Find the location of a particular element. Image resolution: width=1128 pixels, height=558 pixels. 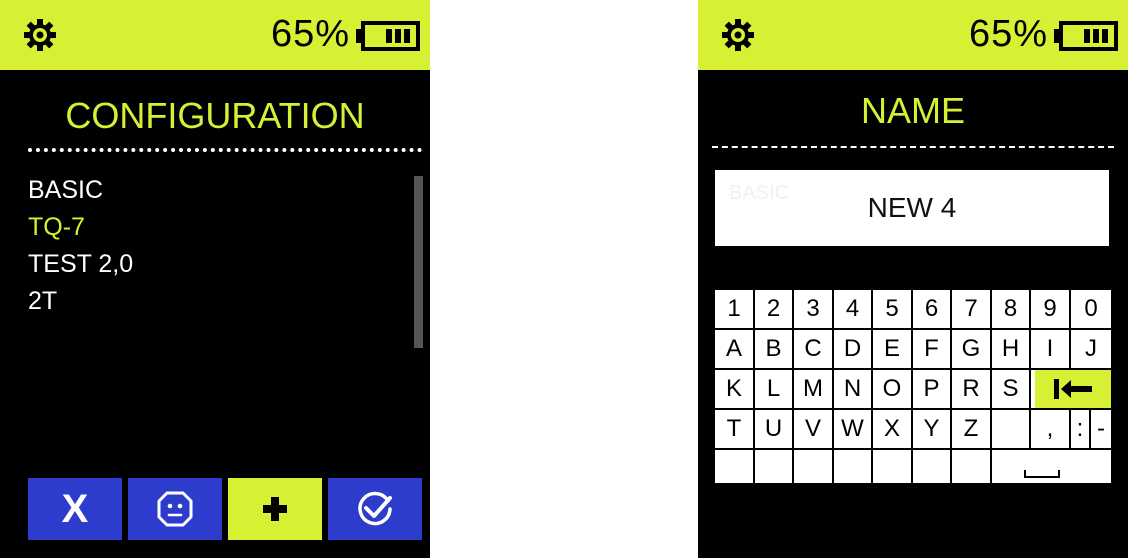

key-p: P is located at coordinates (932, 389).